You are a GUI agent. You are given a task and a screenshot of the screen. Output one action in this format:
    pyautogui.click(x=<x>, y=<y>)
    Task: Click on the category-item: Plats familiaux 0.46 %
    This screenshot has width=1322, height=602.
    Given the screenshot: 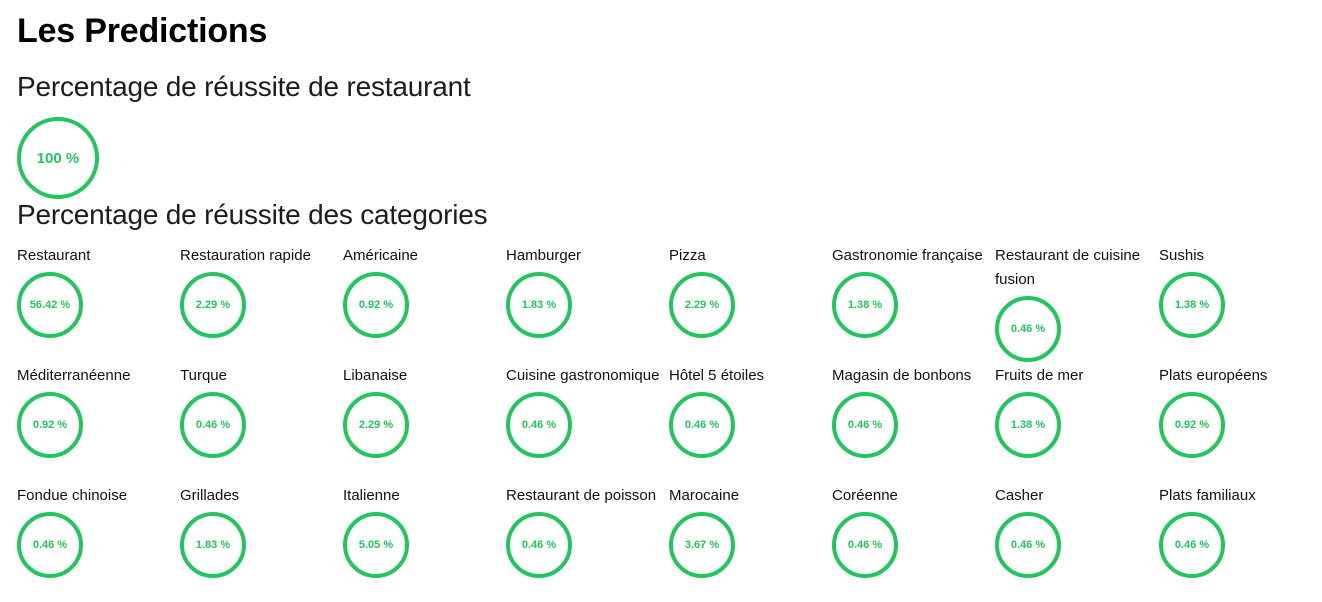 What is the action you would take?
    pyautogui.click(x=1239, y=532)
    